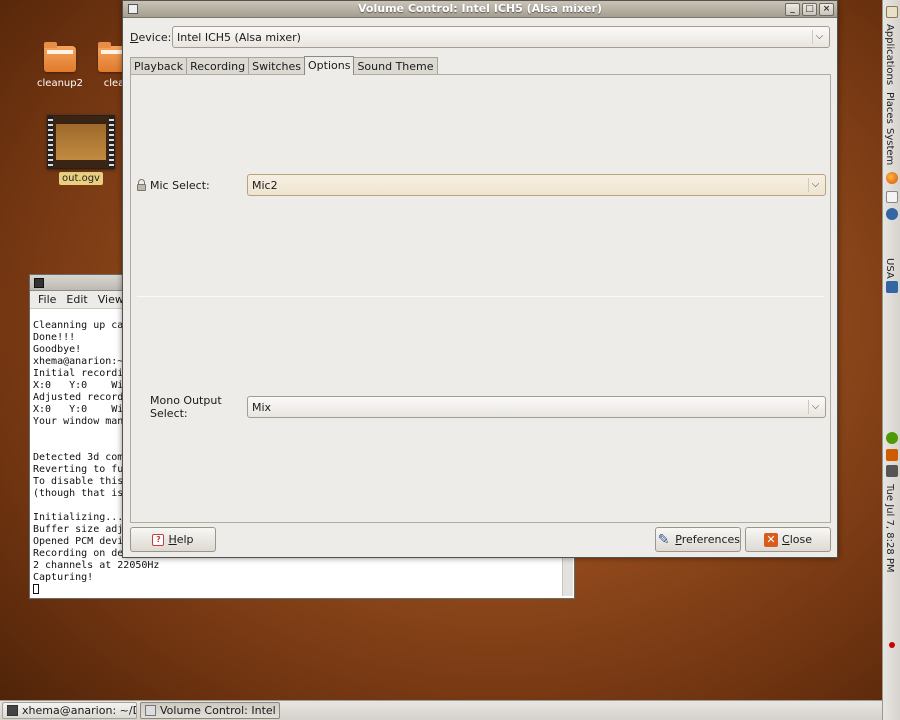 The width and height of the screenshot is (900, 720). Describe the element at coordinates (892, 12) in the screenshot. I see `ubuntu-logo-icon` at that location.